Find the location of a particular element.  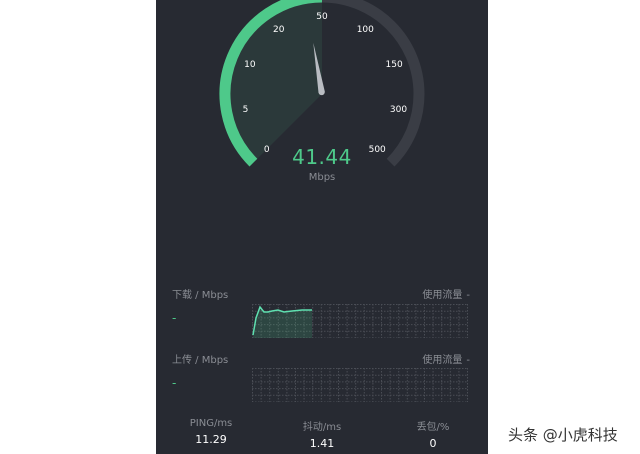

ping-value: 11.29 is located at coordinates (211, 439).